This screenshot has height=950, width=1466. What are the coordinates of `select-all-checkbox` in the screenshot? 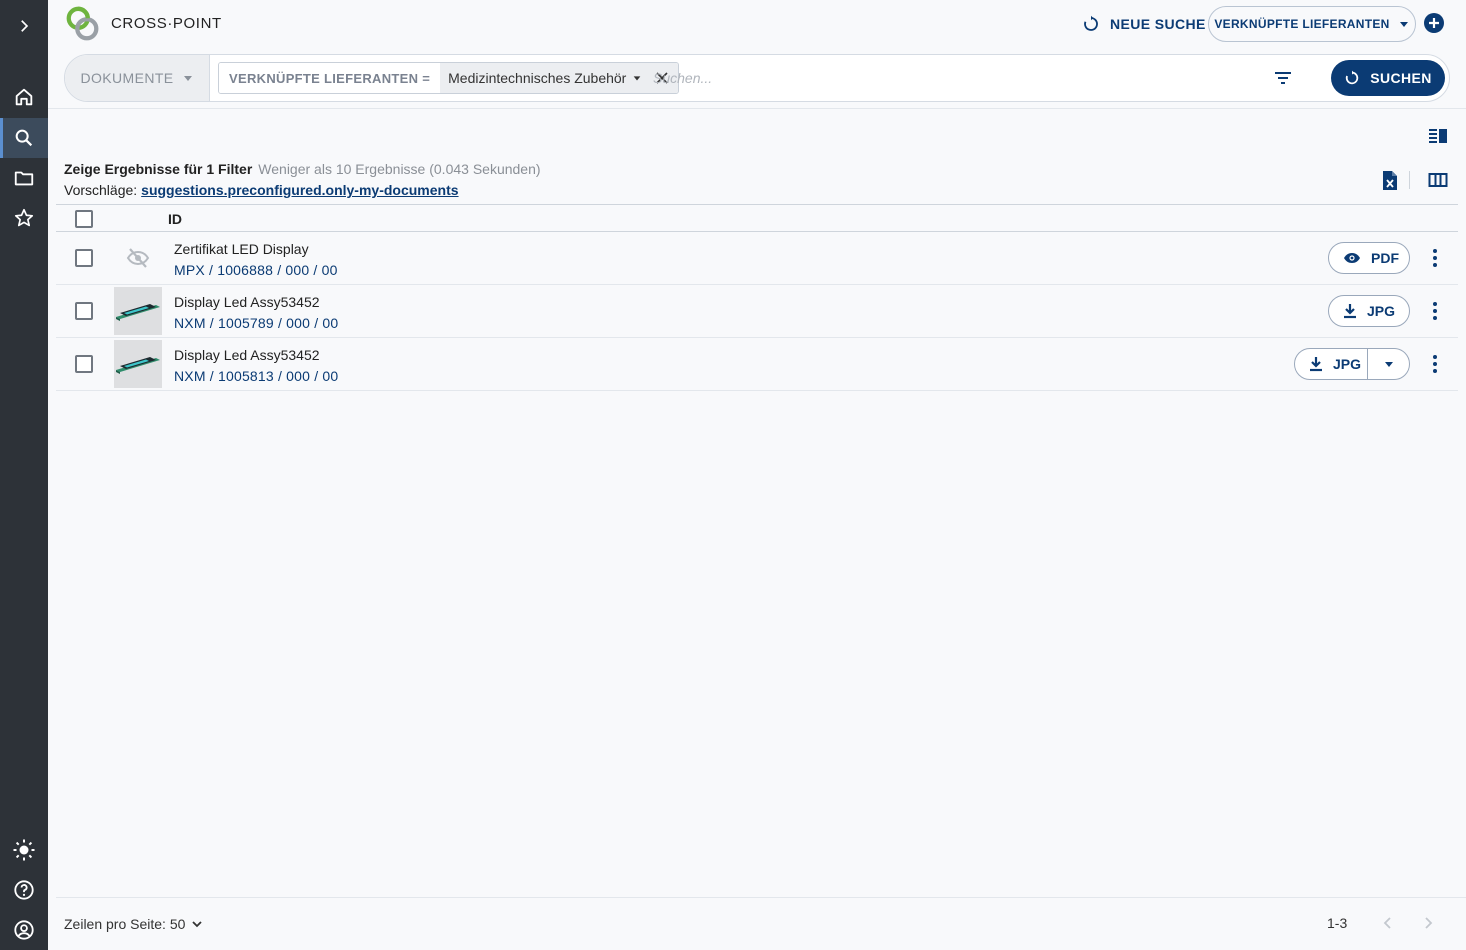 It's located at (84, 219).